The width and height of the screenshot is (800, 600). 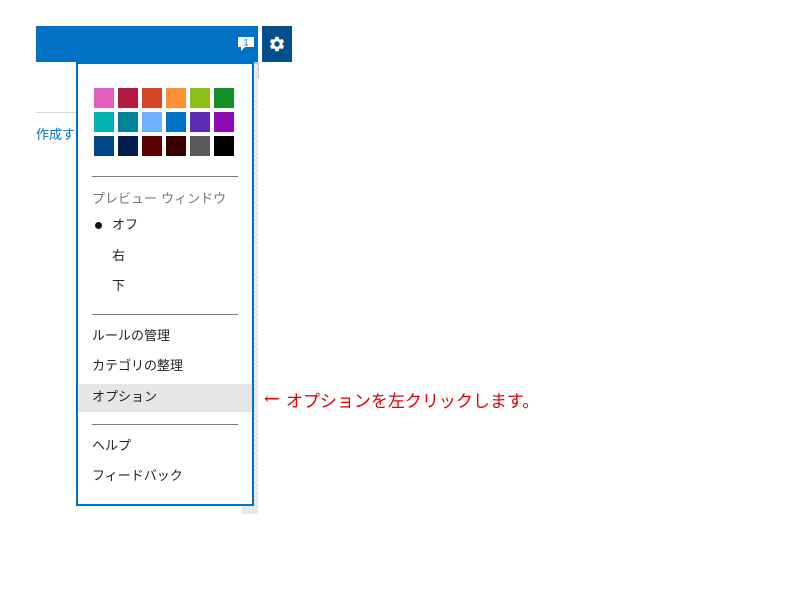 I want to click on preview-pane-option-off: オフ, so click(x=165, y=226).